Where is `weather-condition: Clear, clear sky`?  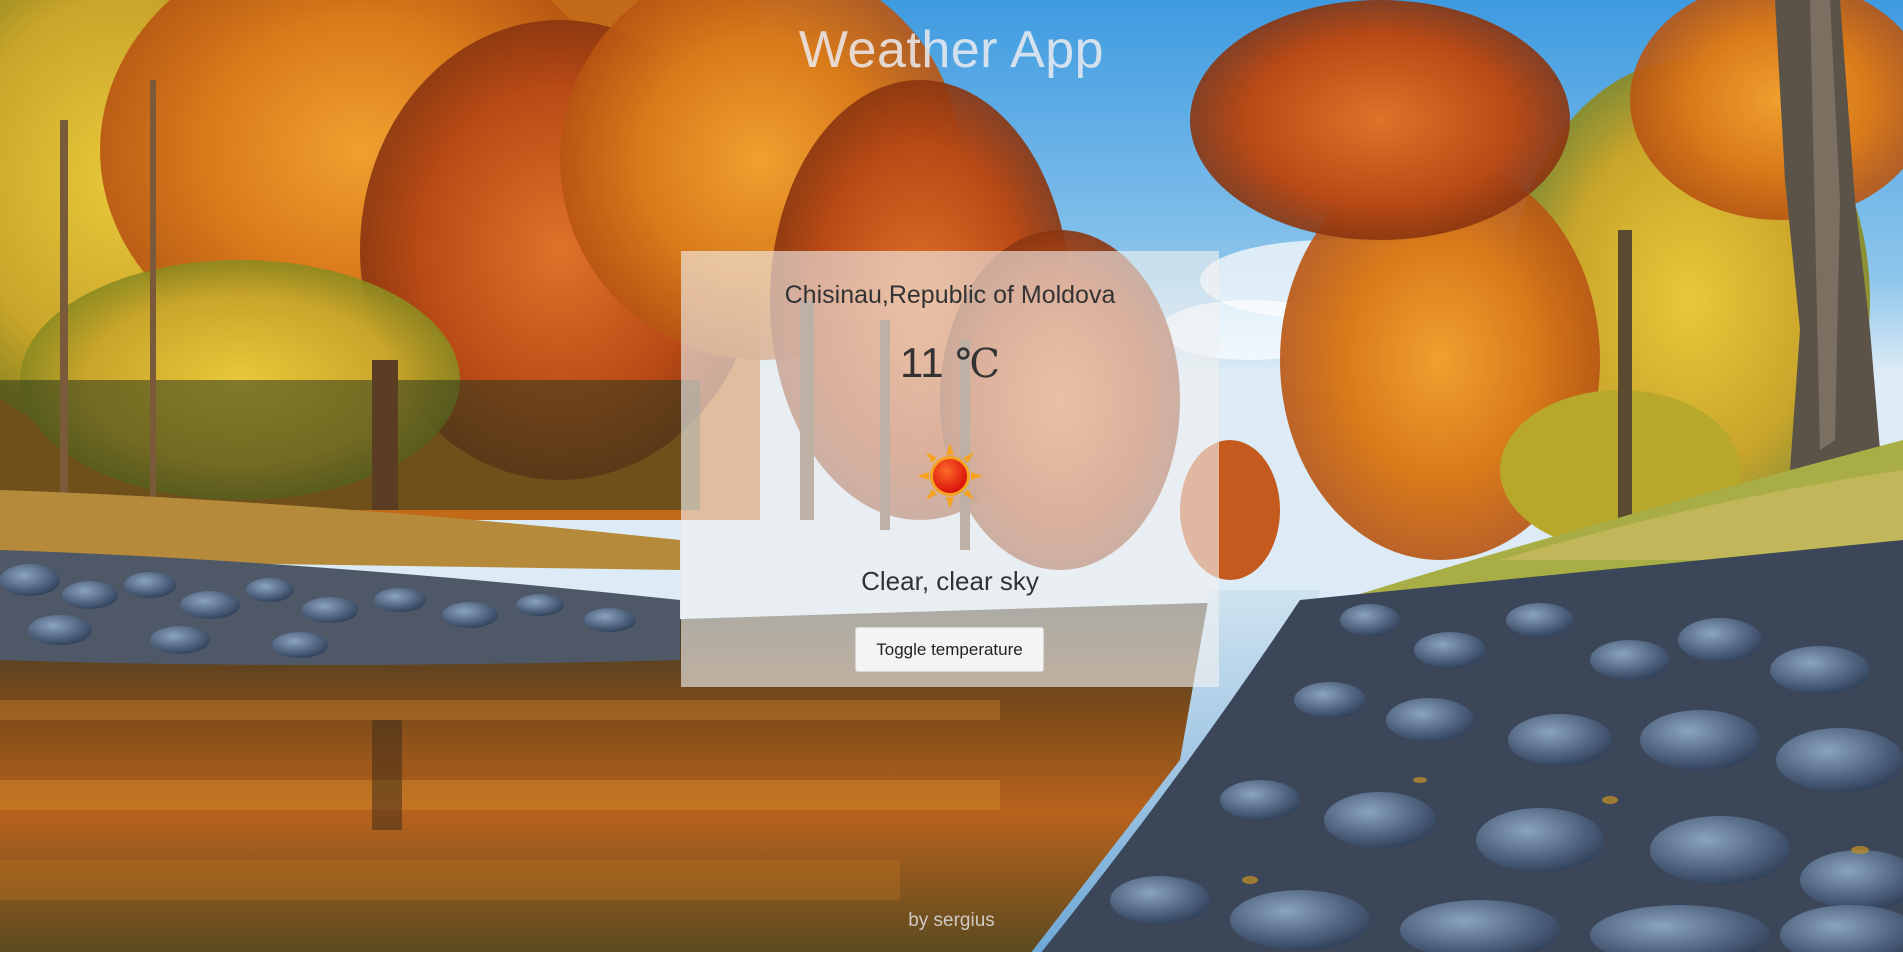 weather-condition: Clear, clear sky is located at coordinates (950, 581).